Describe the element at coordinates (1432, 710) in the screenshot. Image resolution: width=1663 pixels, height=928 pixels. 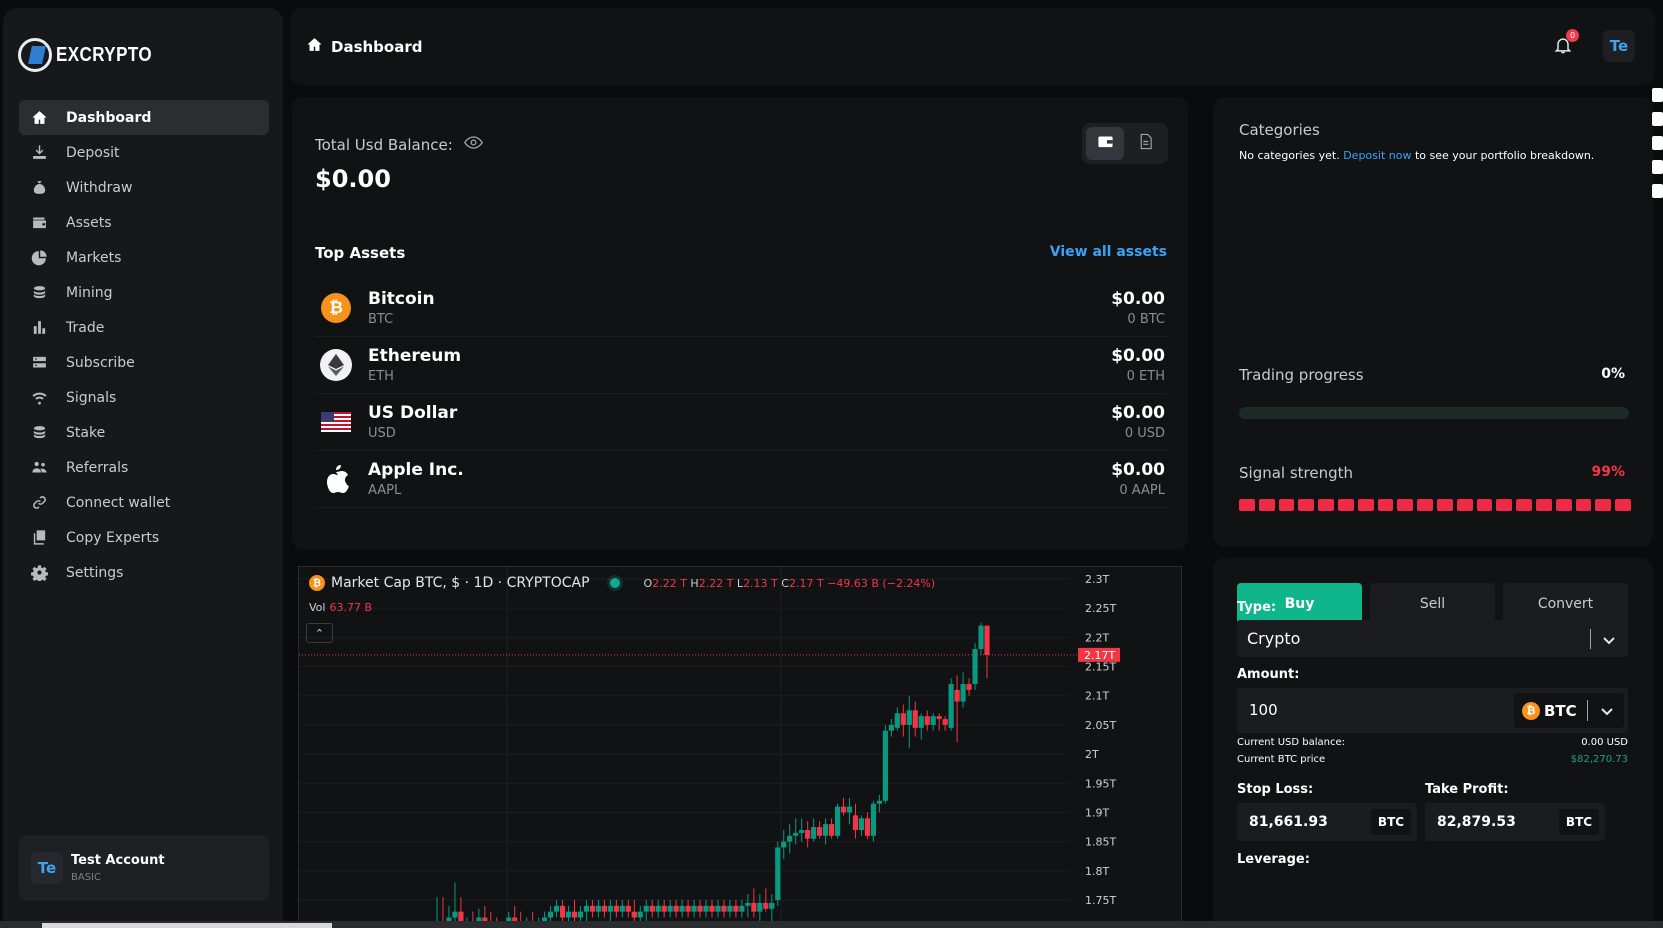
I see `amount-input: 100 ₿ BTC` at that location.